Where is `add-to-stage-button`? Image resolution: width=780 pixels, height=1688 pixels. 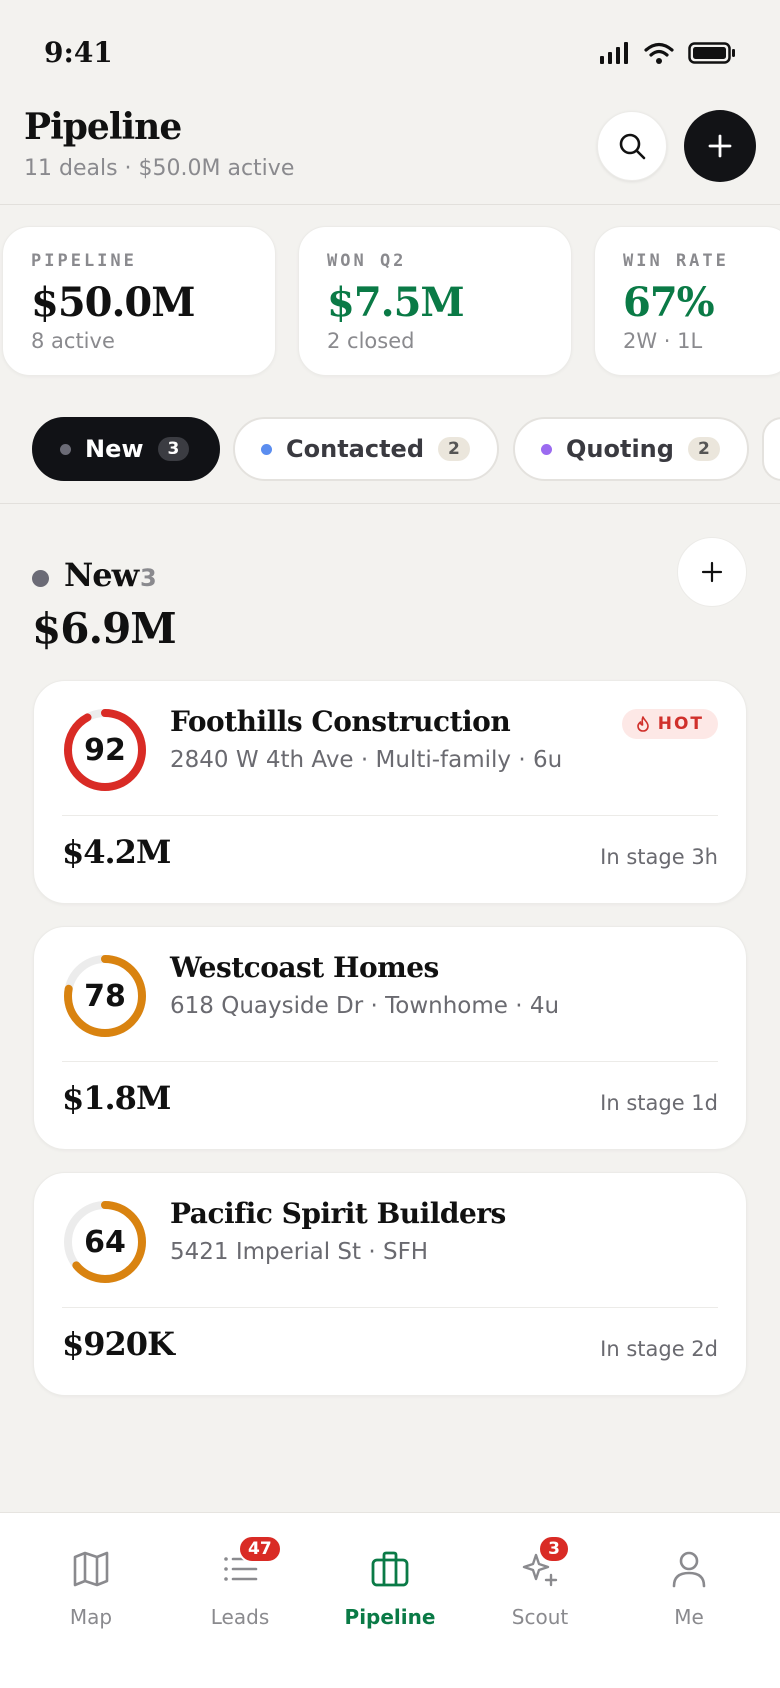
add-to-stage-button is located at coordinates (712, 572).